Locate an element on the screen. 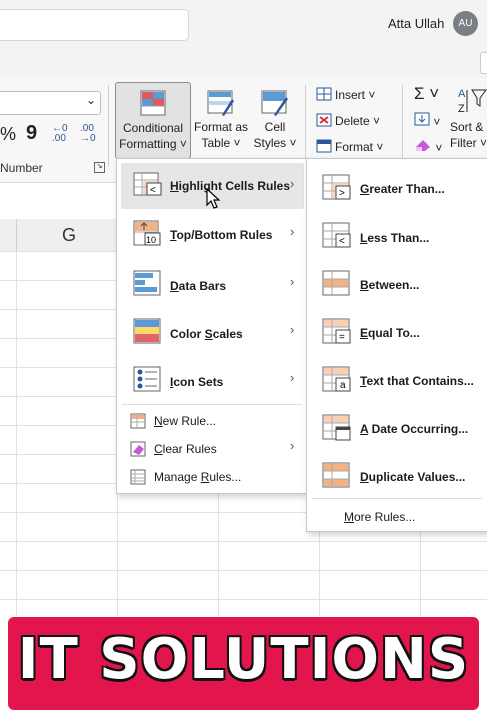  increase-decimal-button: ←0.00 is located at coordinates (60, 134).